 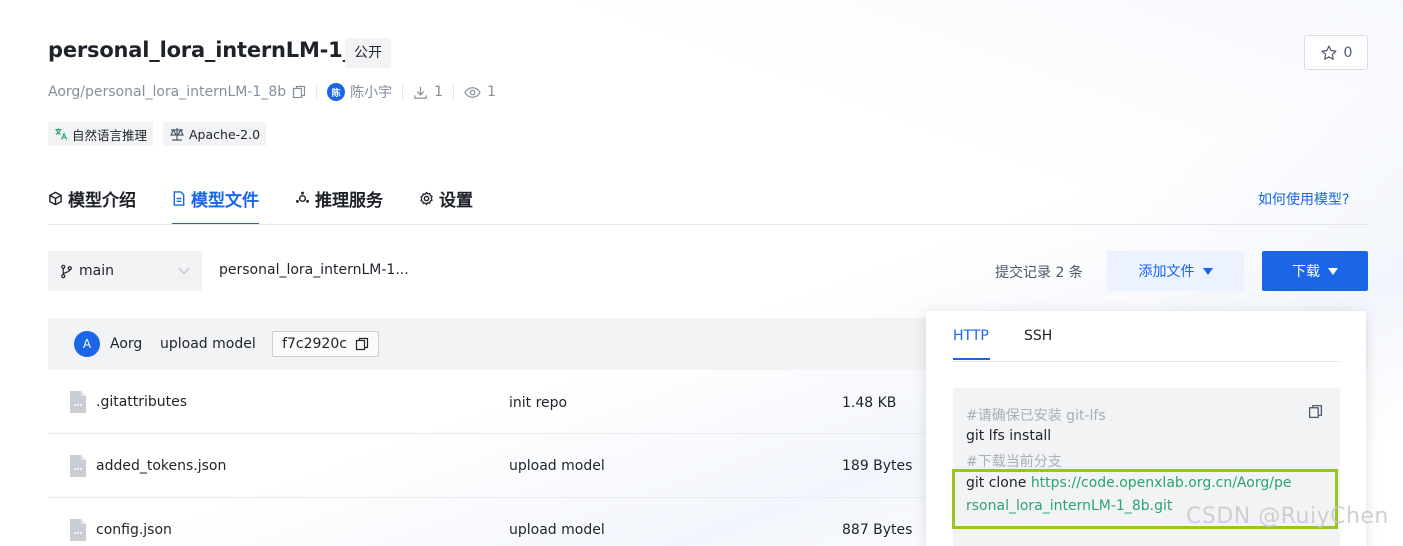 I want to click on commit-avatar: A, so click(x=87, y=344).